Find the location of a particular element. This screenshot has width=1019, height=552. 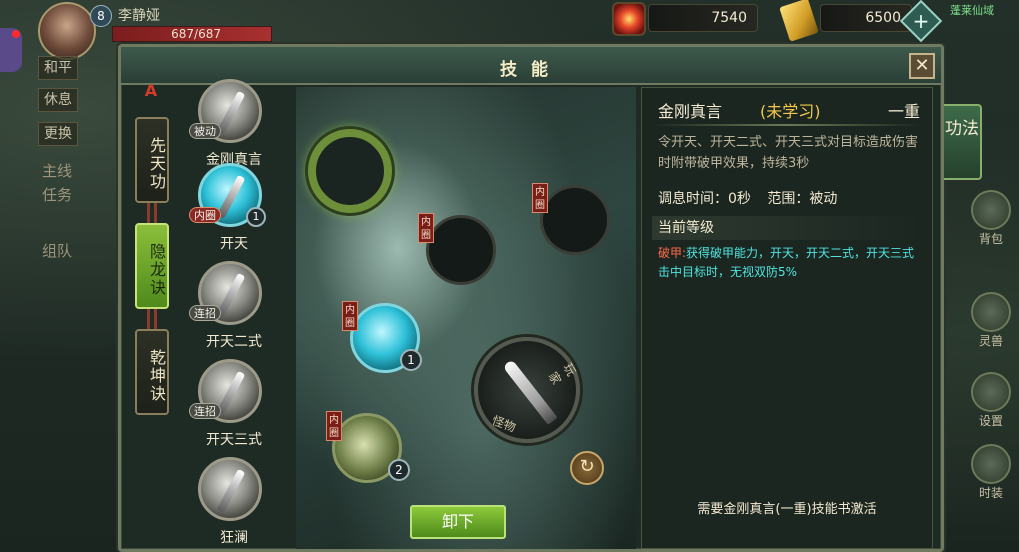

skill-name: 开天二式 is located at coordinates (234, 342).